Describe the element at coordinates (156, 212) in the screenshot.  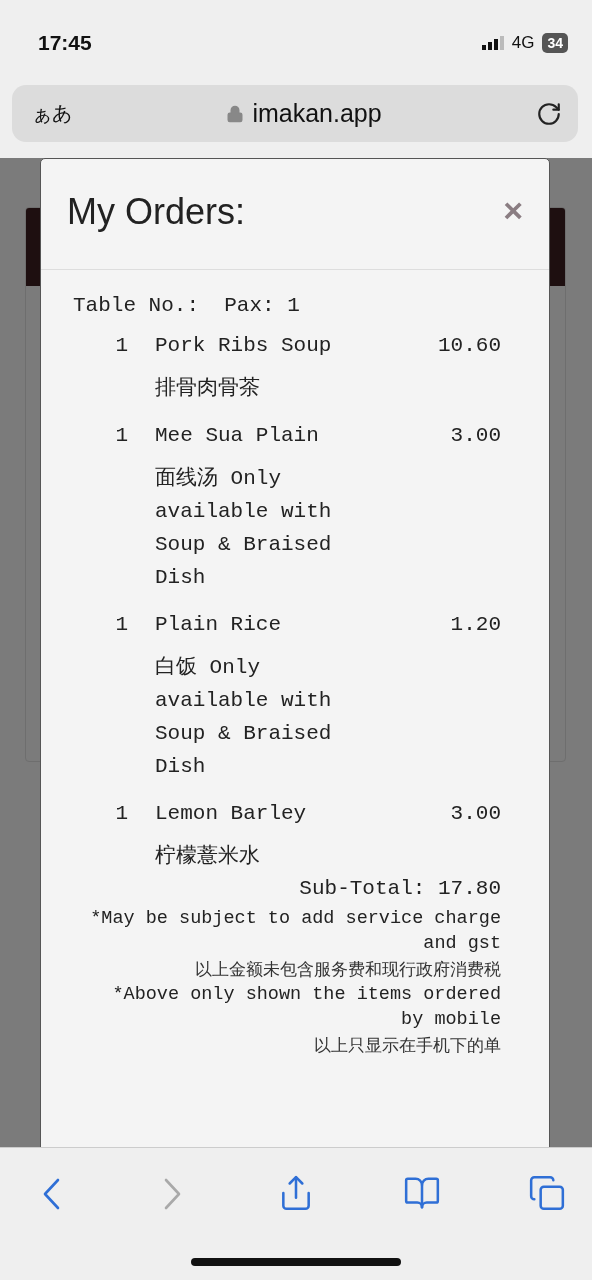
I see `dialog-title: My Orders:` at that location.